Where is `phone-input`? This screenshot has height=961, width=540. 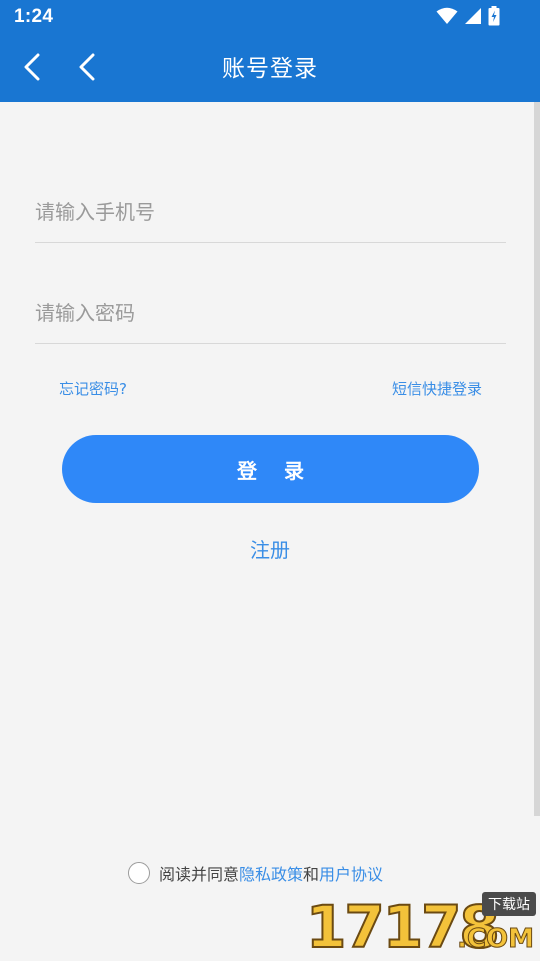
phone-input is located at coordinates (270, 212).